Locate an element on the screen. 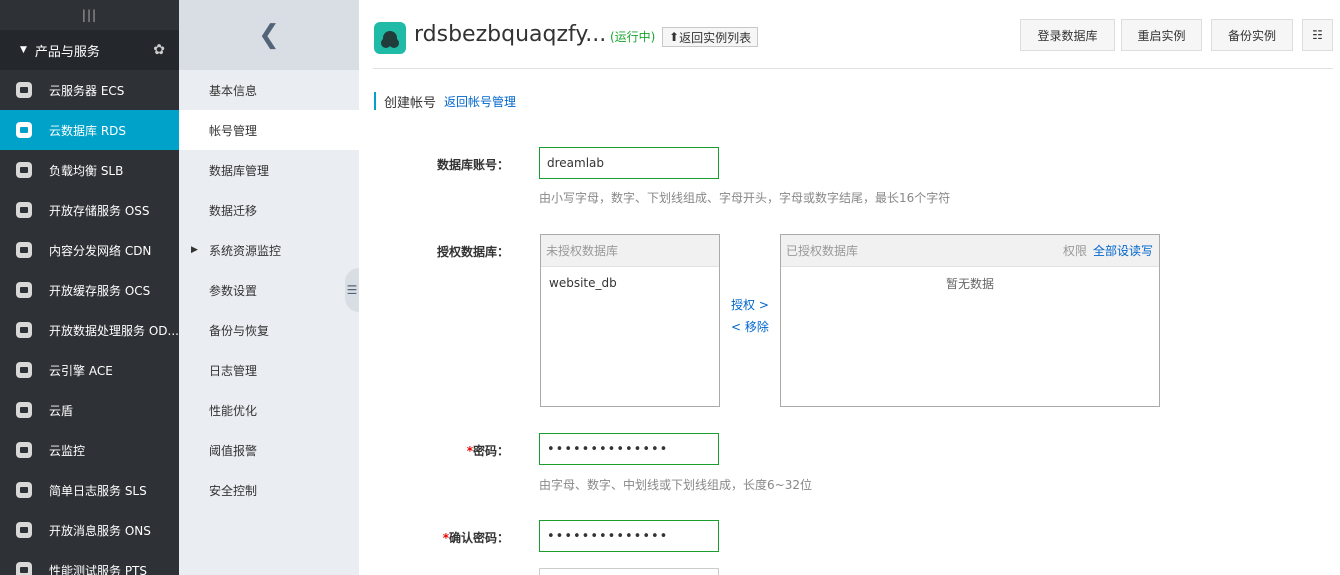 Image resolution: width=1340 pixels, height=575 pixels. submenu-label: 备份与恢复 is located at coordinates (239, 330).